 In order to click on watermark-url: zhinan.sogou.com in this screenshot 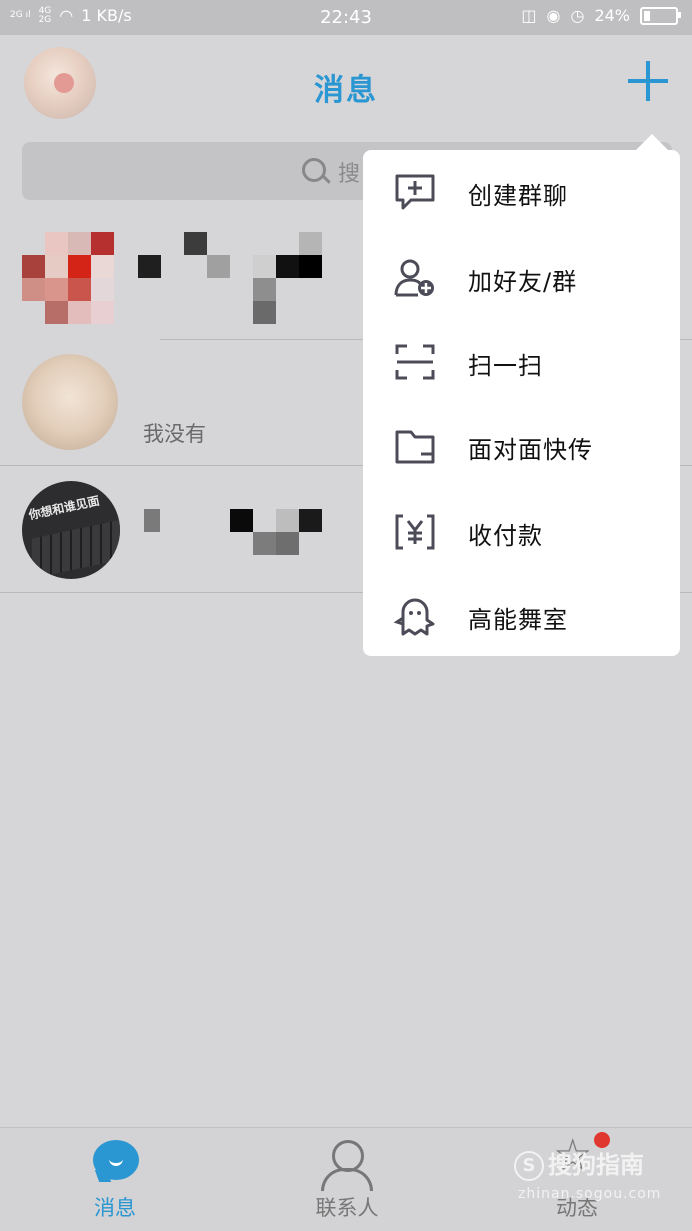, I will do `click(590, 1194)`.